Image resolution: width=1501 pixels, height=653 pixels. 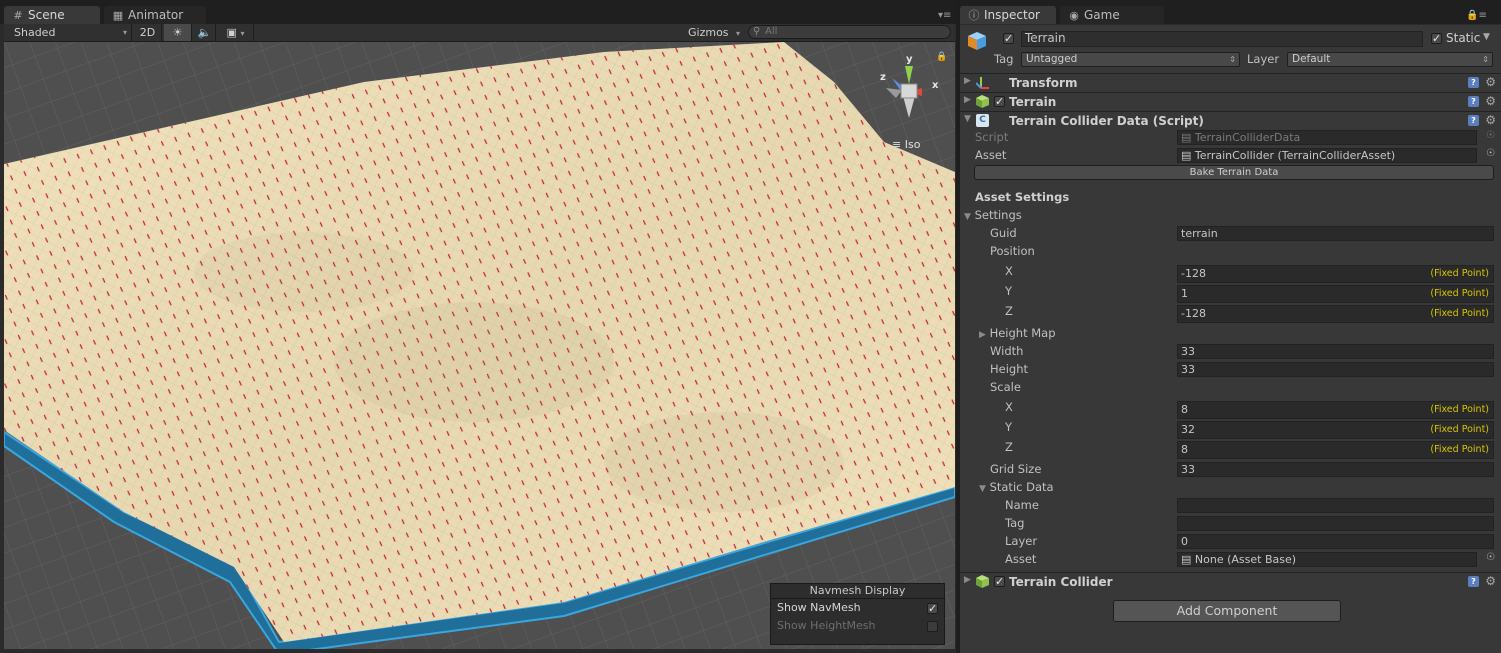 I want to click on grid-size-label: Grid Size, so click(x=1016, y=469).